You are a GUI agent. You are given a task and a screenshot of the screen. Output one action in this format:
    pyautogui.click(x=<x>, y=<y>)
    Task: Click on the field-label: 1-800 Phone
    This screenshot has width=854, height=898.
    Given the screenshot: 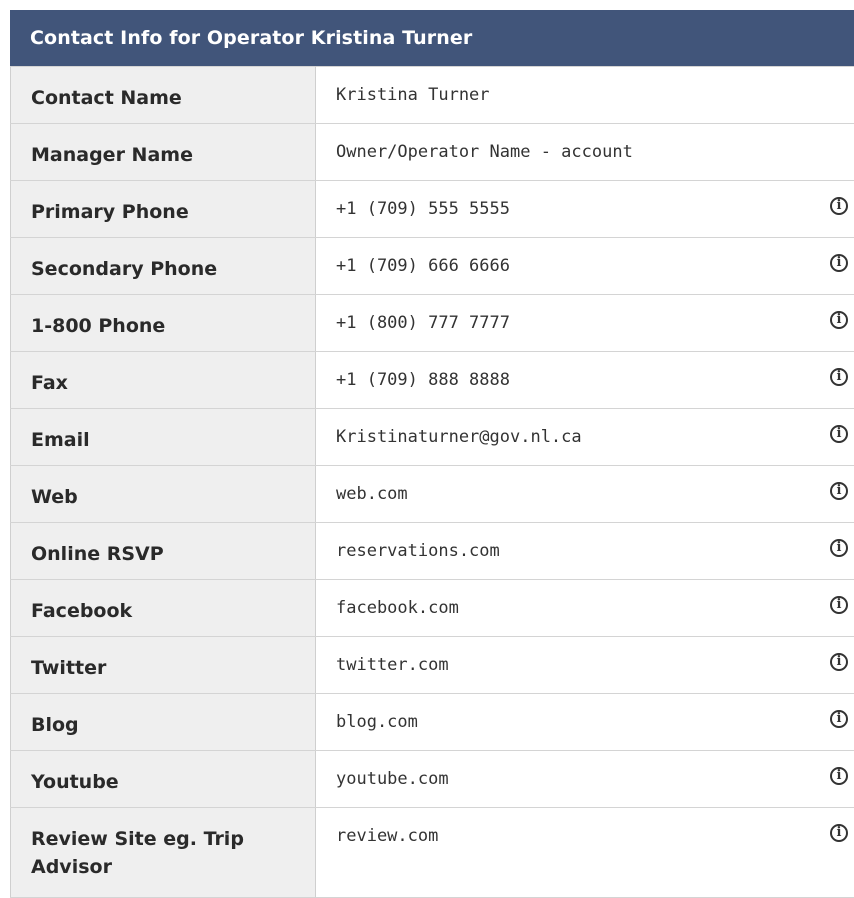 What is the action you would take?
    pyautogui.click(x=163, y=323)
    